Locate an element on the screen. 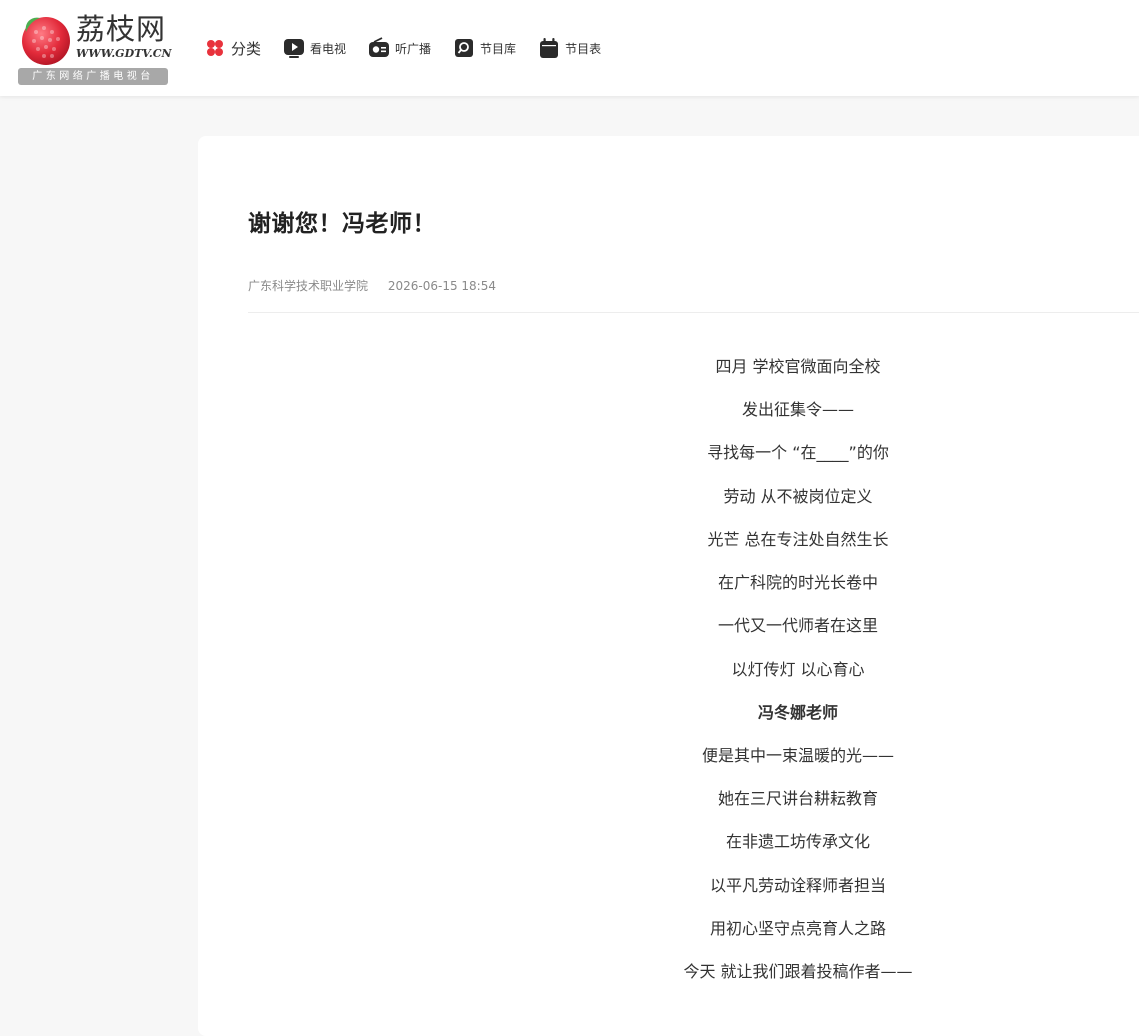 The image size is (1139, 1036). logo-url: WWW.GDTV.CN is located at coordinates (124, 53).